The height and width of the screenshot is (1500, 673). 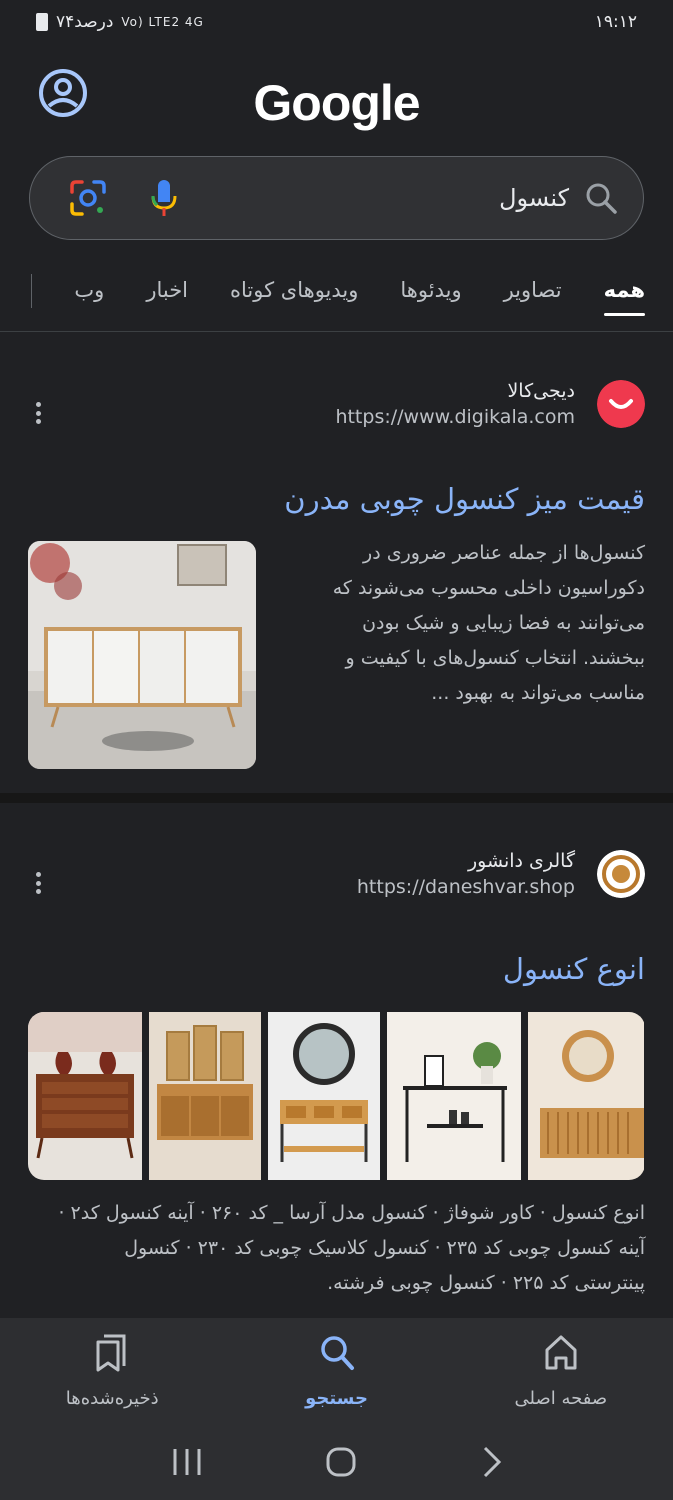 What do you see at coordinates (466, 874) in the screenshot?
I see `site-text: گالری دانشور https://daneshvar.shop` at bounding box center [466, 874].